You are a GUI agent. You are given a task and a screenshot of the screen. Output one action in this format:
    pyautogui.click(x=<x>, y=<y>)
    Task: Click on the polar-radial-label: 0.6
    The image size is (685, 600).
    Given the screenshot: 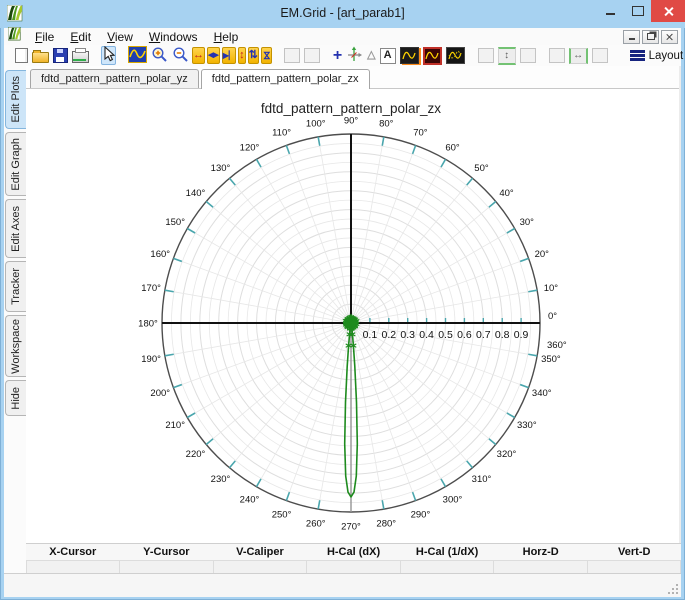 What is the action you would take?
    pyautogui.click(x=464, y=335)
    